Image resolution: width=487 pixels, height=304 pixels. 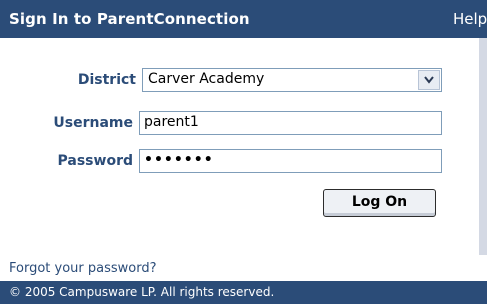 I want to click on forgot-password-link: Forgot your password?, so click(x=83, y=268).